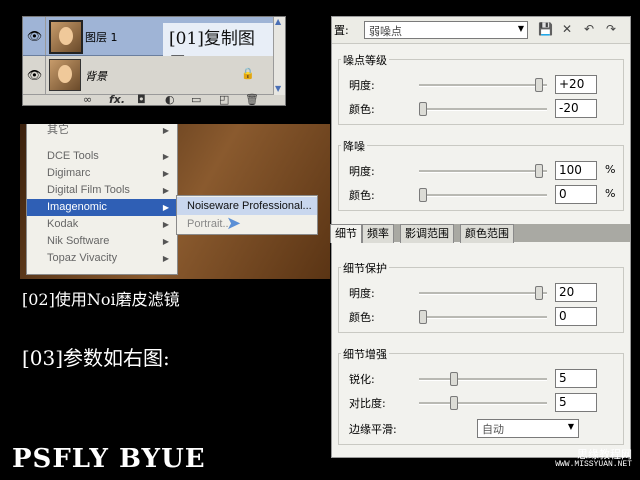  What do you see at coordinates (427, 233) in the screenshot?
I see `tab-tonal-range: 影调范围` at bounding box center [427, 233].